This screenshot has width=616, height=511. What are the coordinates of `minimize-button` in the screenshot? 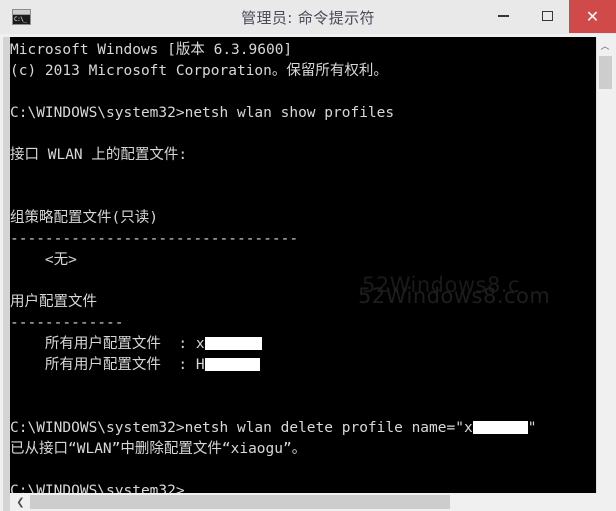 It's located at (503, 16).